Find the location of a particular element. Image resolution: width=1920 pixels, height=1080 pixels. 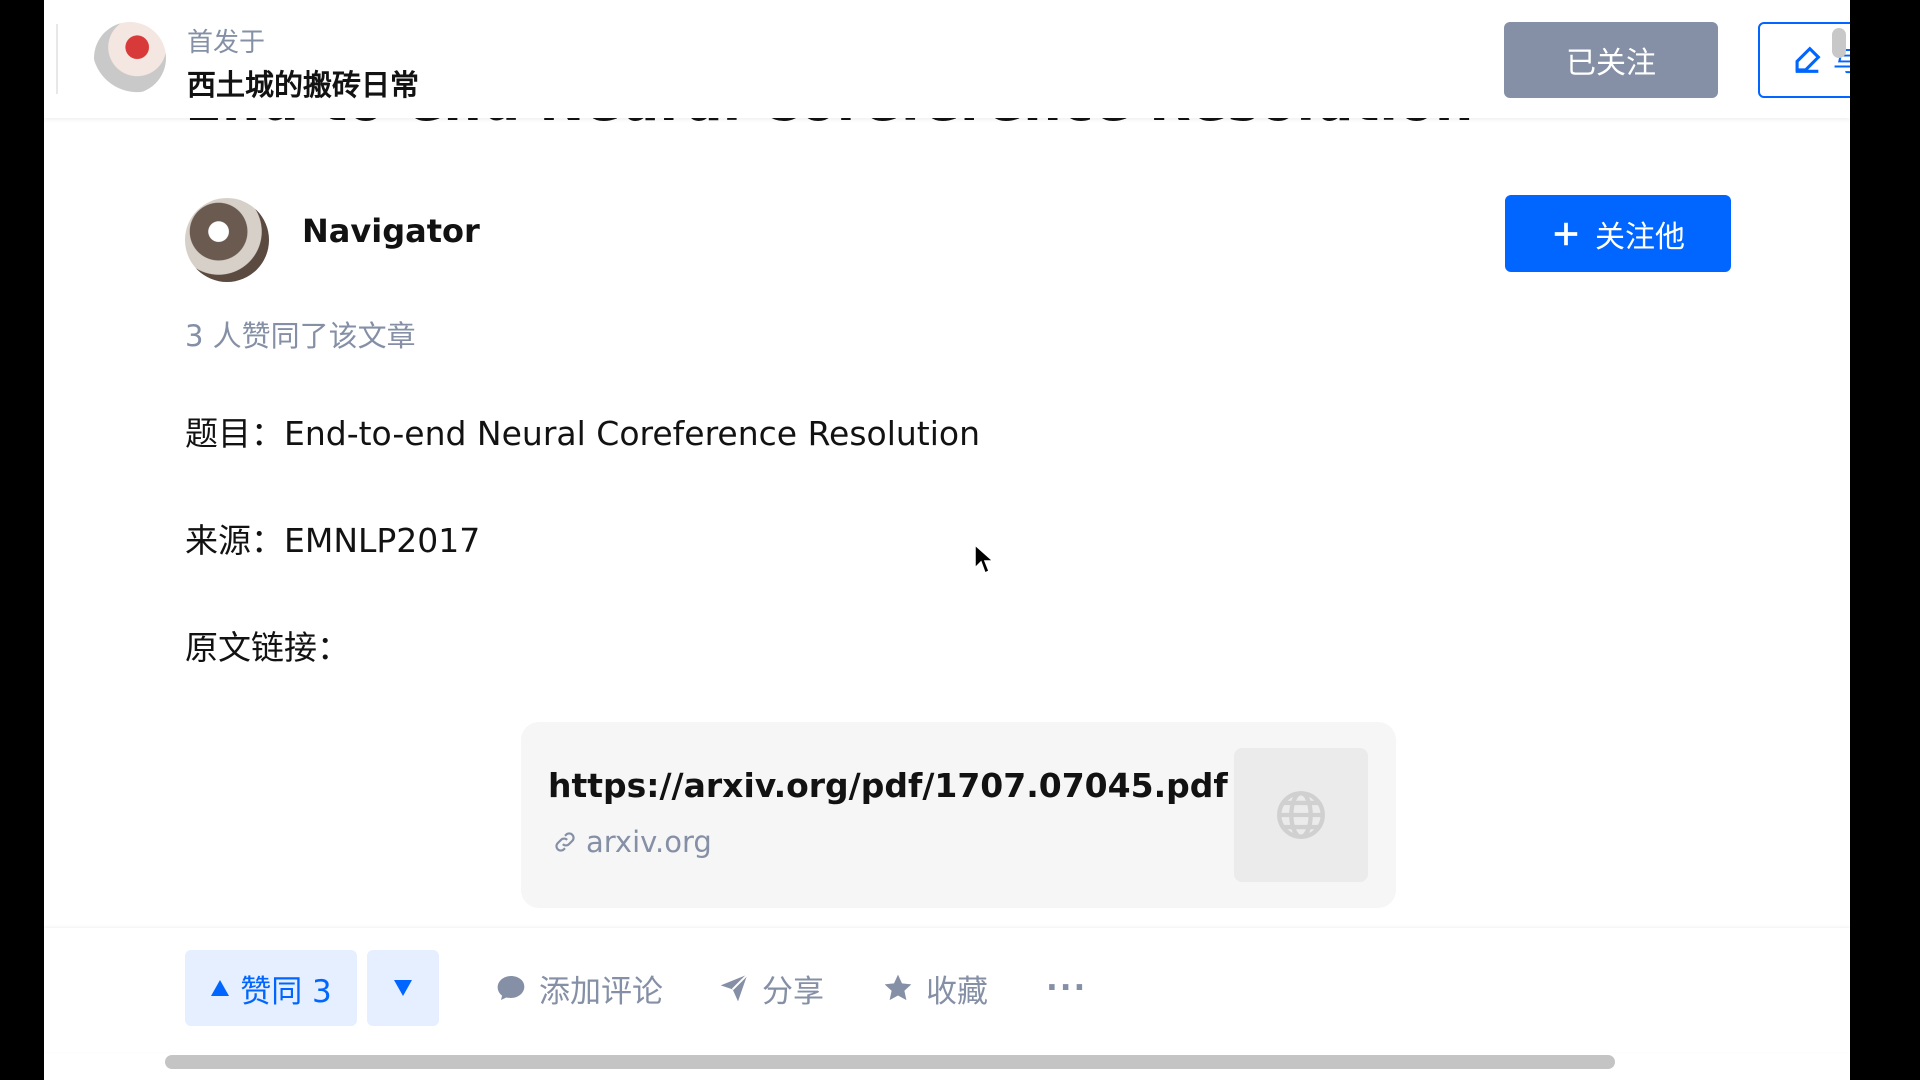

published-label: 首发于 is located at coordinates (226, 43).